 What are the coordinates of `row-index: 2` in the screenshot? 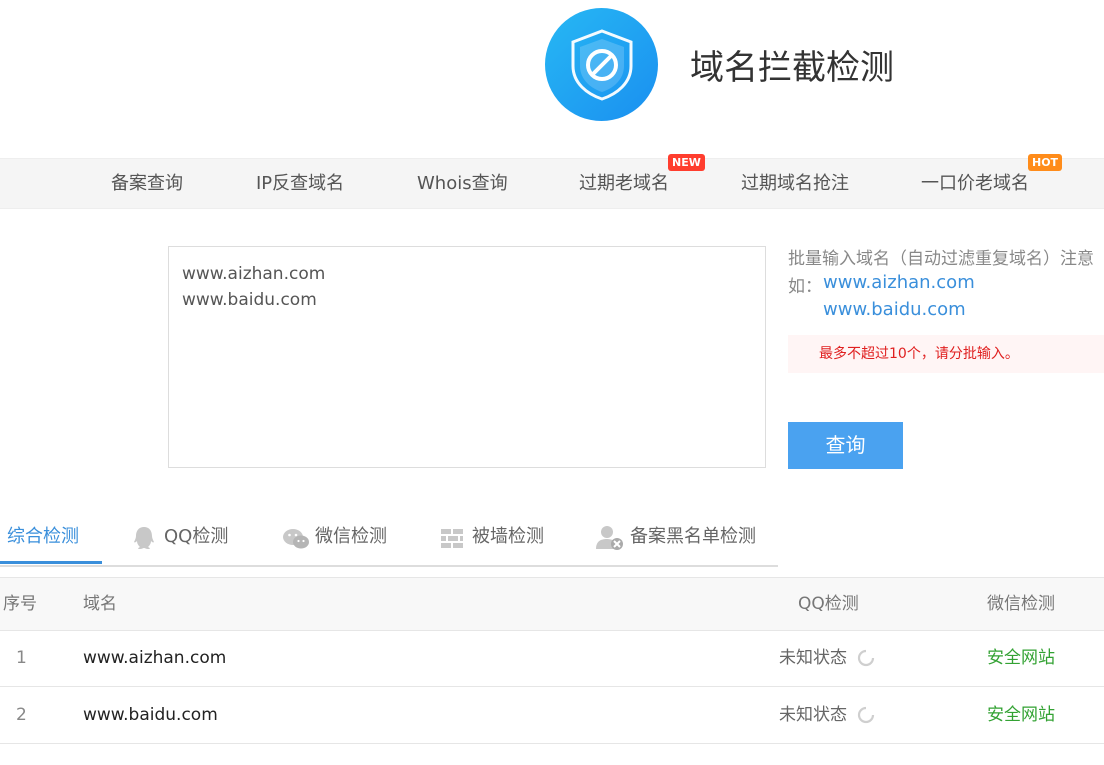 It's located at (21, 715).